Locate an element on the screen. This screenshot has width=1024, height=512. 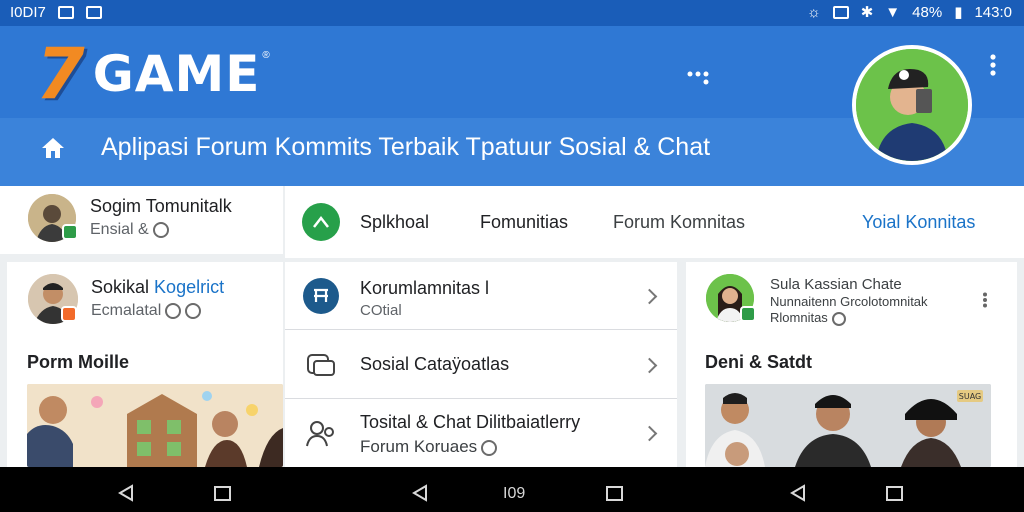
post-card-left: Sokikal Kogelrict Ecmalatal Porm Moille is located at coordinates (145, 364).